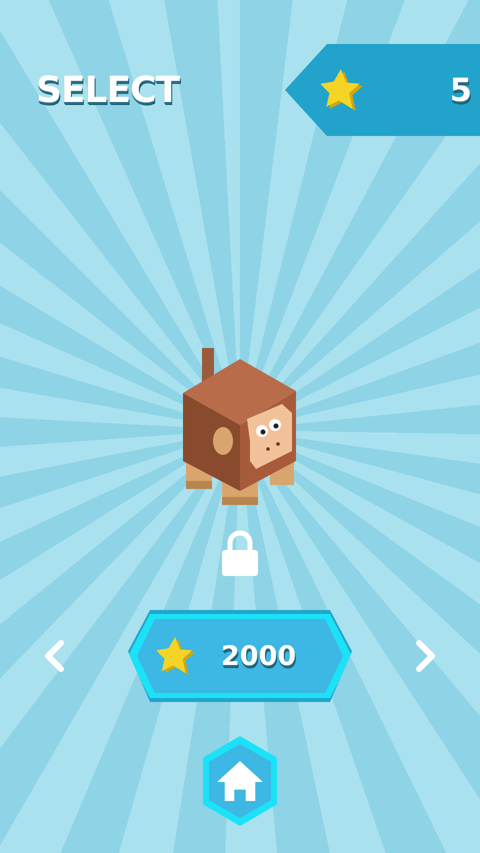  Describe the element at coordinates (240, 656) in the screenshot. I see `price-button: 2000` at that location.